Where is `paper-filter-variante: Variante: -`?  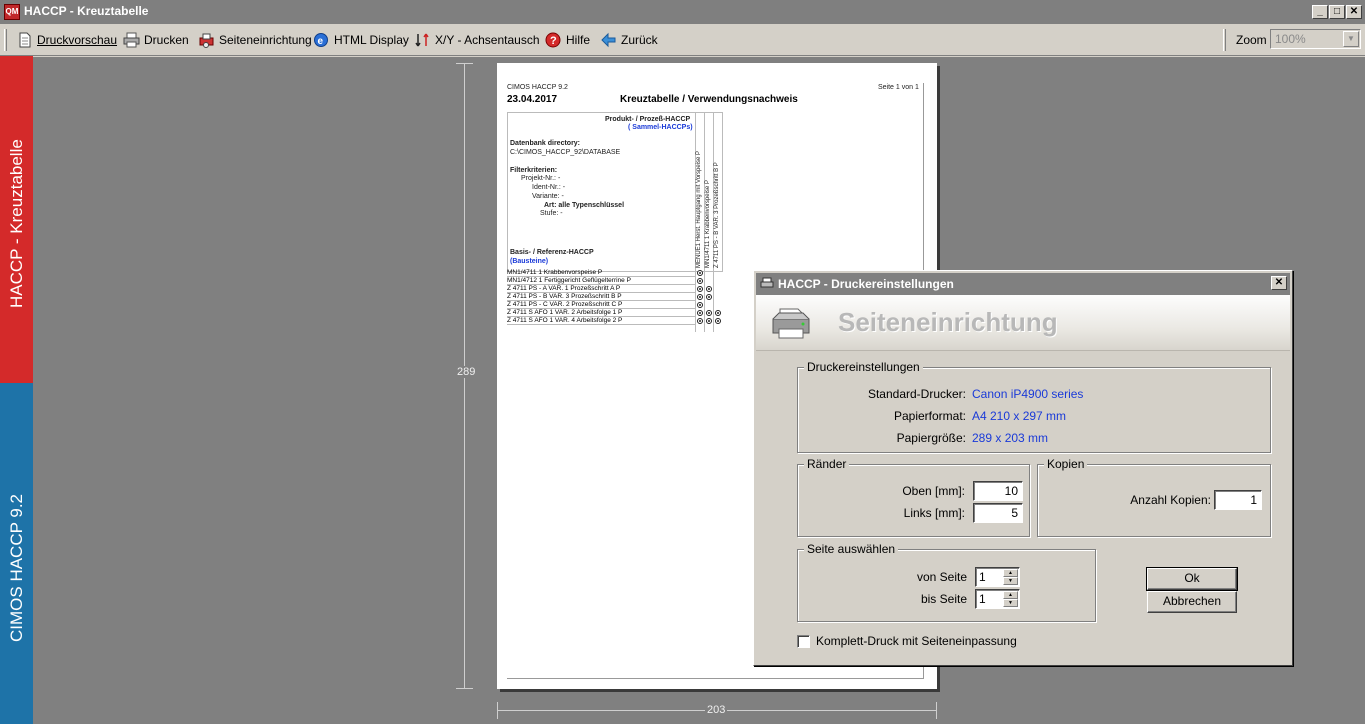
paper-filter-variante: Variante: - is located at coordinates (548, 196).